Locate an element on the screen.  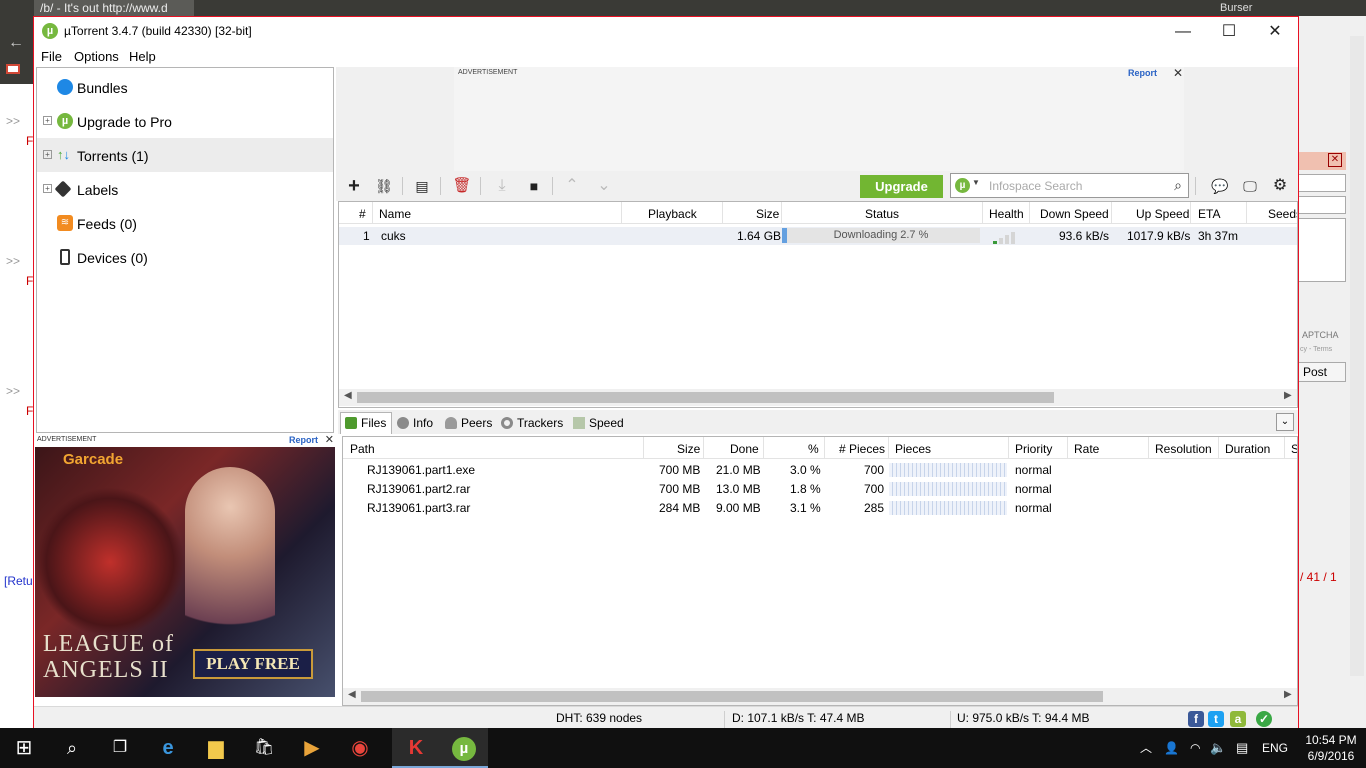
utorrent-taskbar-icon: µ is located at coordinates (464, 748).